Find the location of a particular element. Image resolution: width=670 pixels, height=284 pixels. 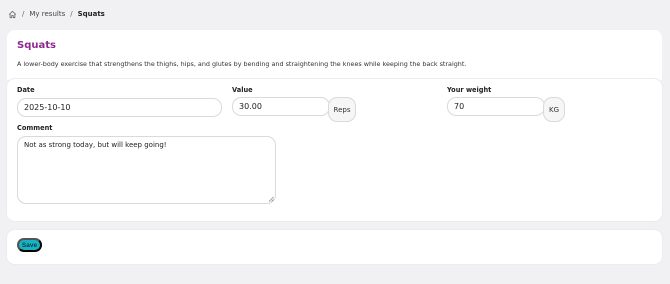

date-input: 2025-10-10 is located at coordinates (119, 107).